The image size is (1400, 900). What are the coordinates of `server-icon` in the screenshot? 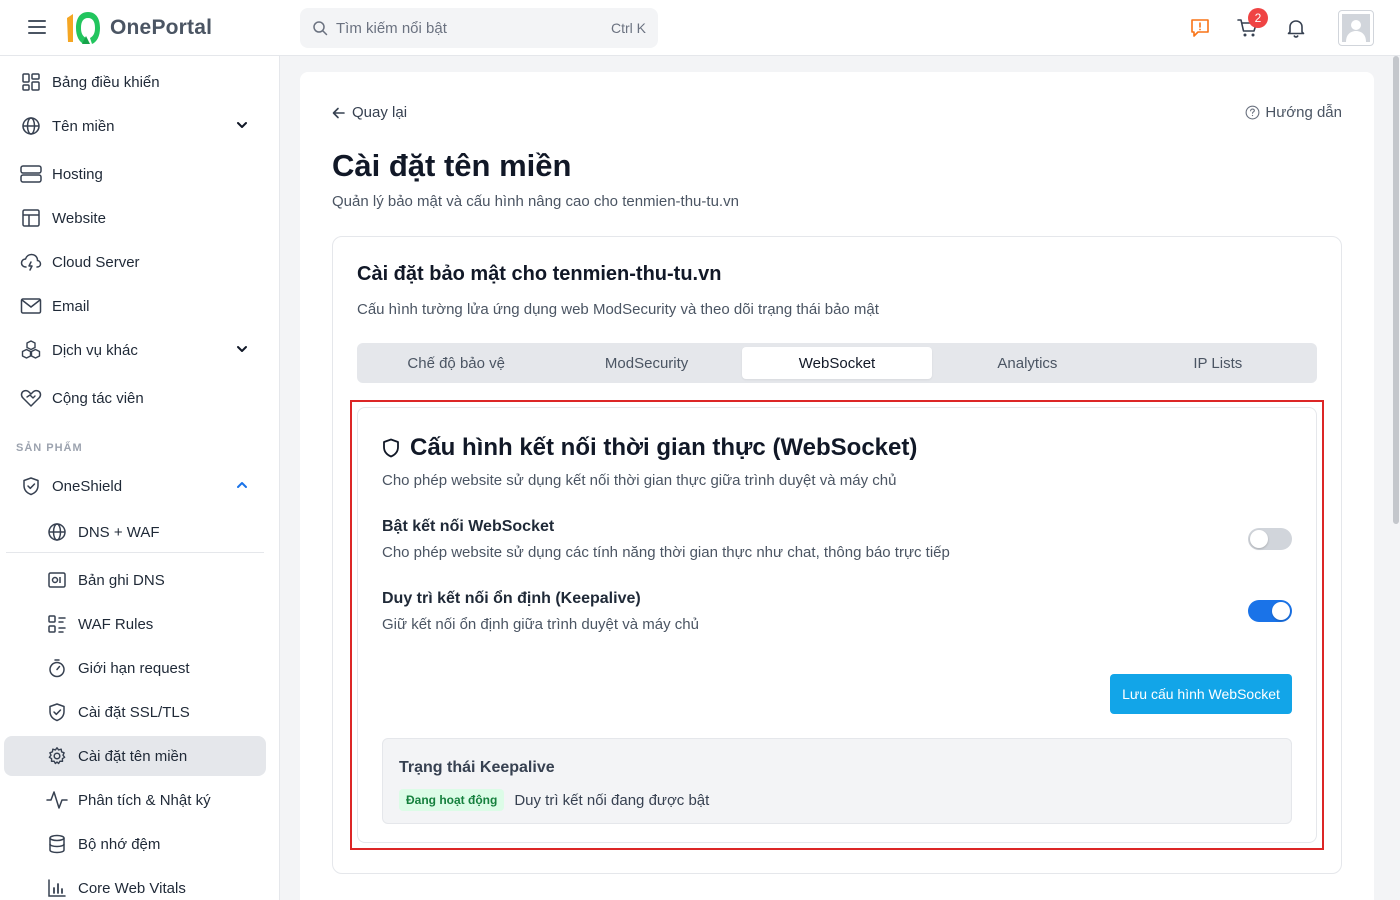 It's located at (31, 174).